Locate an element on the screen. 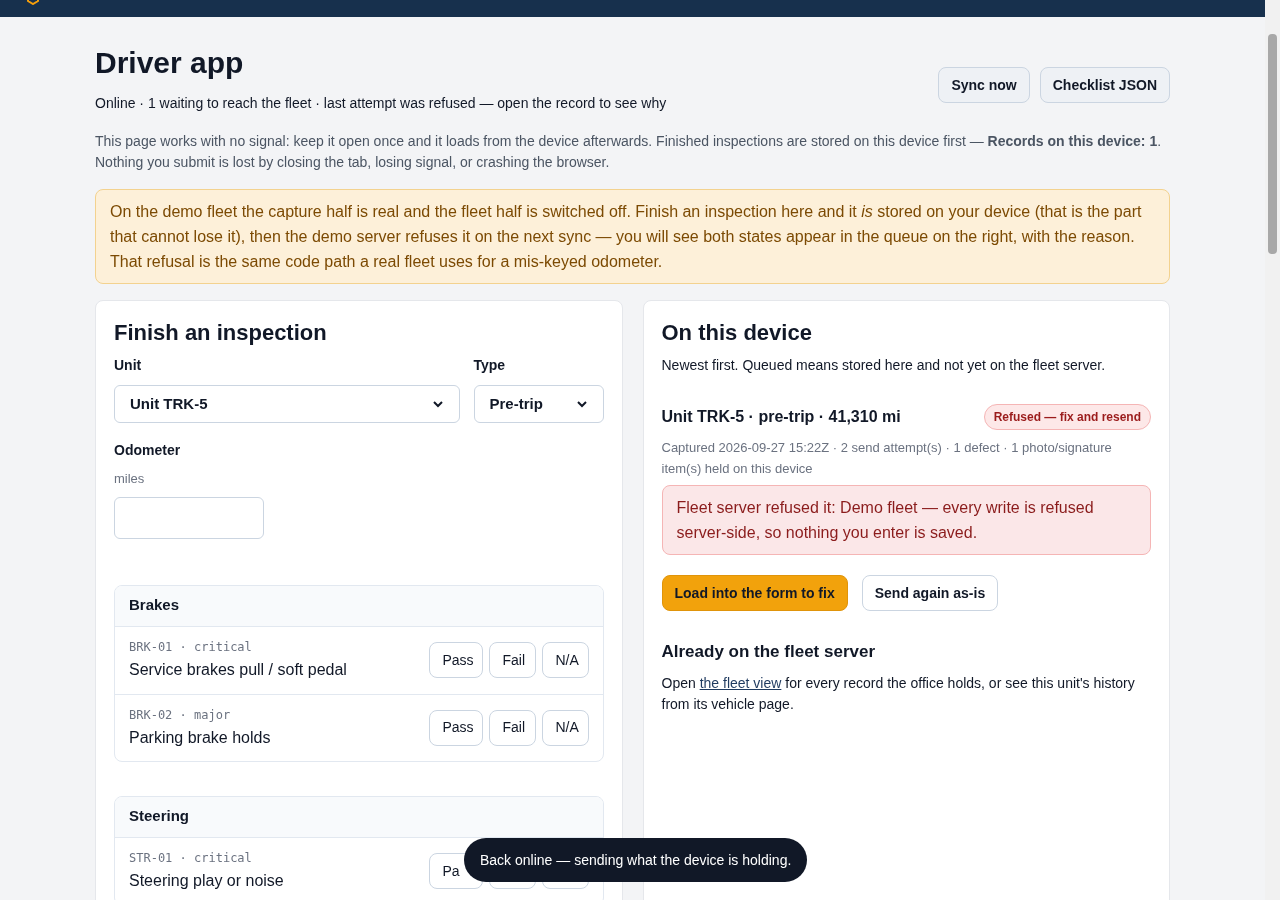 This screenshot has width=1280, height=900. card-title: Finish an inspection is located at coordinates (221, 333).